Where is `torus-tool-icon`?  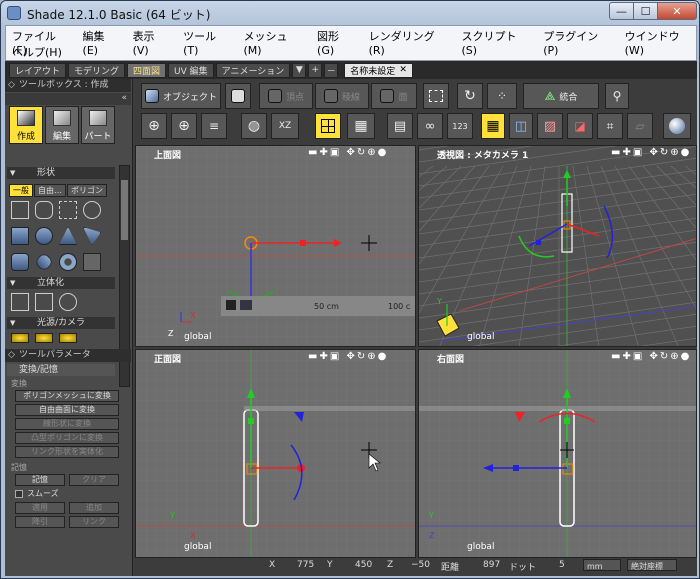 torus-tool-icon is located at coordinates (68, 262).